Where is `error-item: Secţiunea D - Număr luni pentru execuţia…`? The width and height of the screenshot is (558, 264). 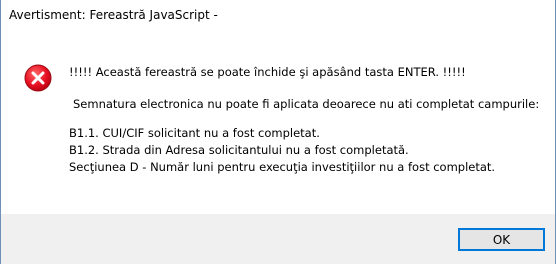 error-item: Secţiunea D - Număr luni pentru execuţia… is located at coordinates (282, 167).